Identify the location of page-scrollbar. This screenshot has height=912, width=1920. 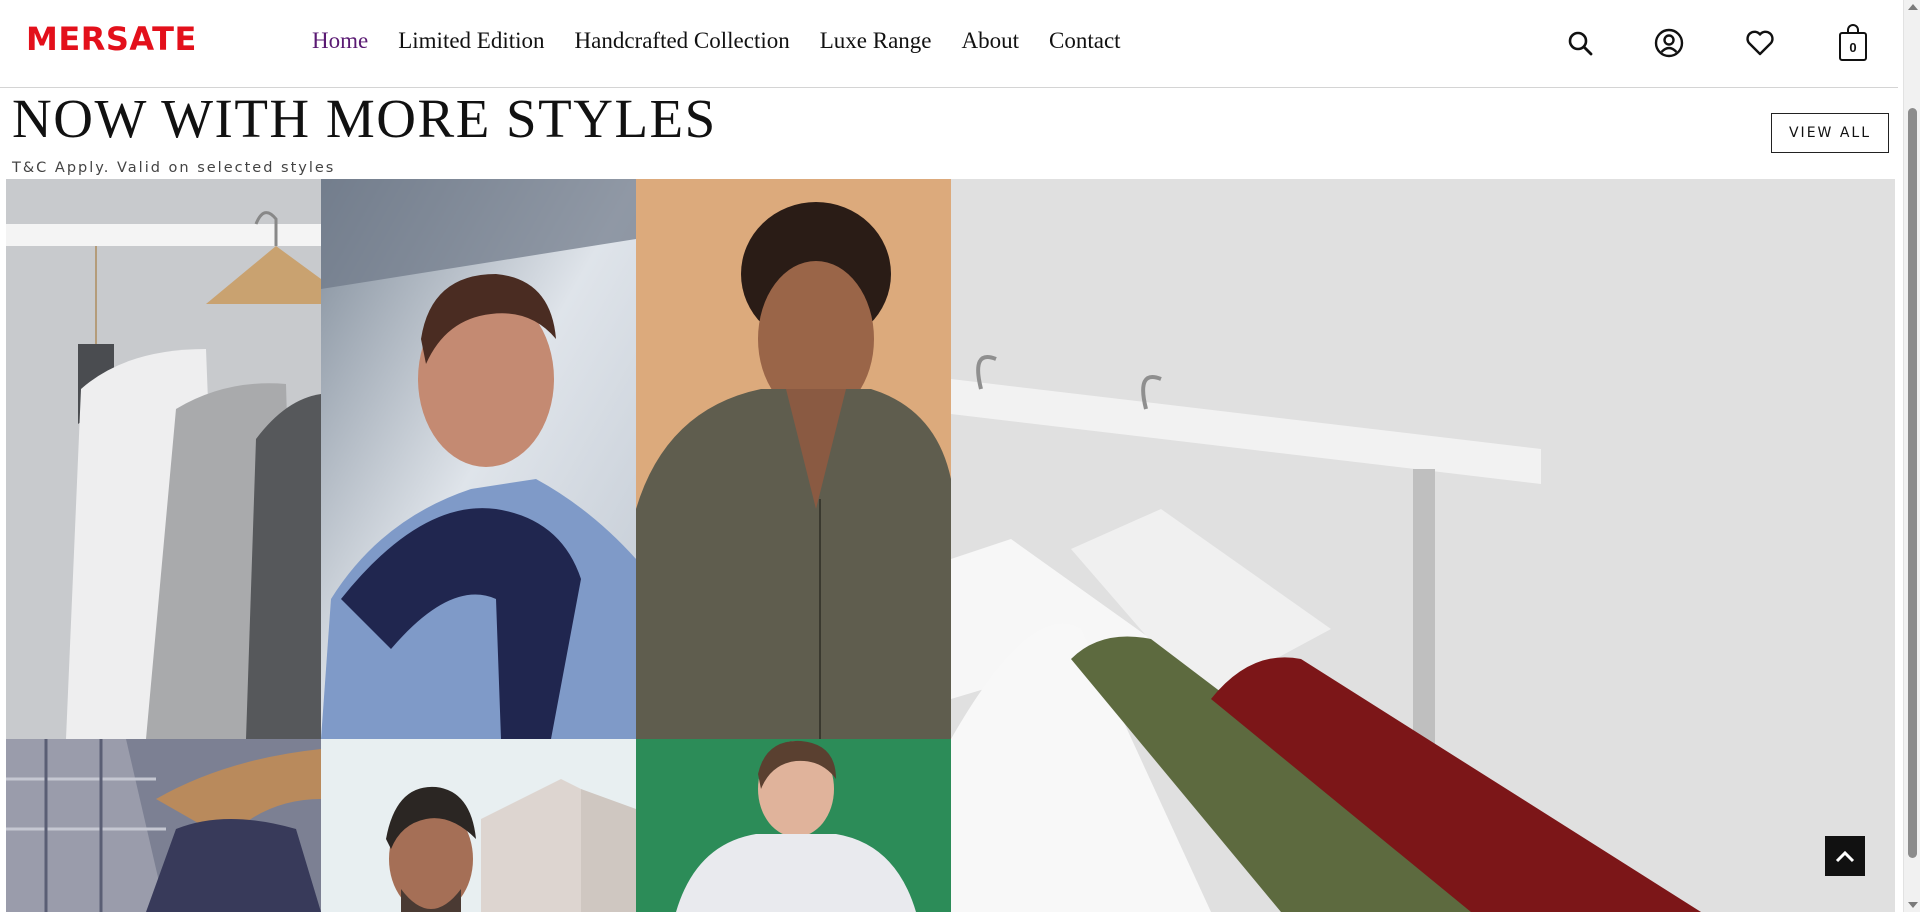
(1911, 456).